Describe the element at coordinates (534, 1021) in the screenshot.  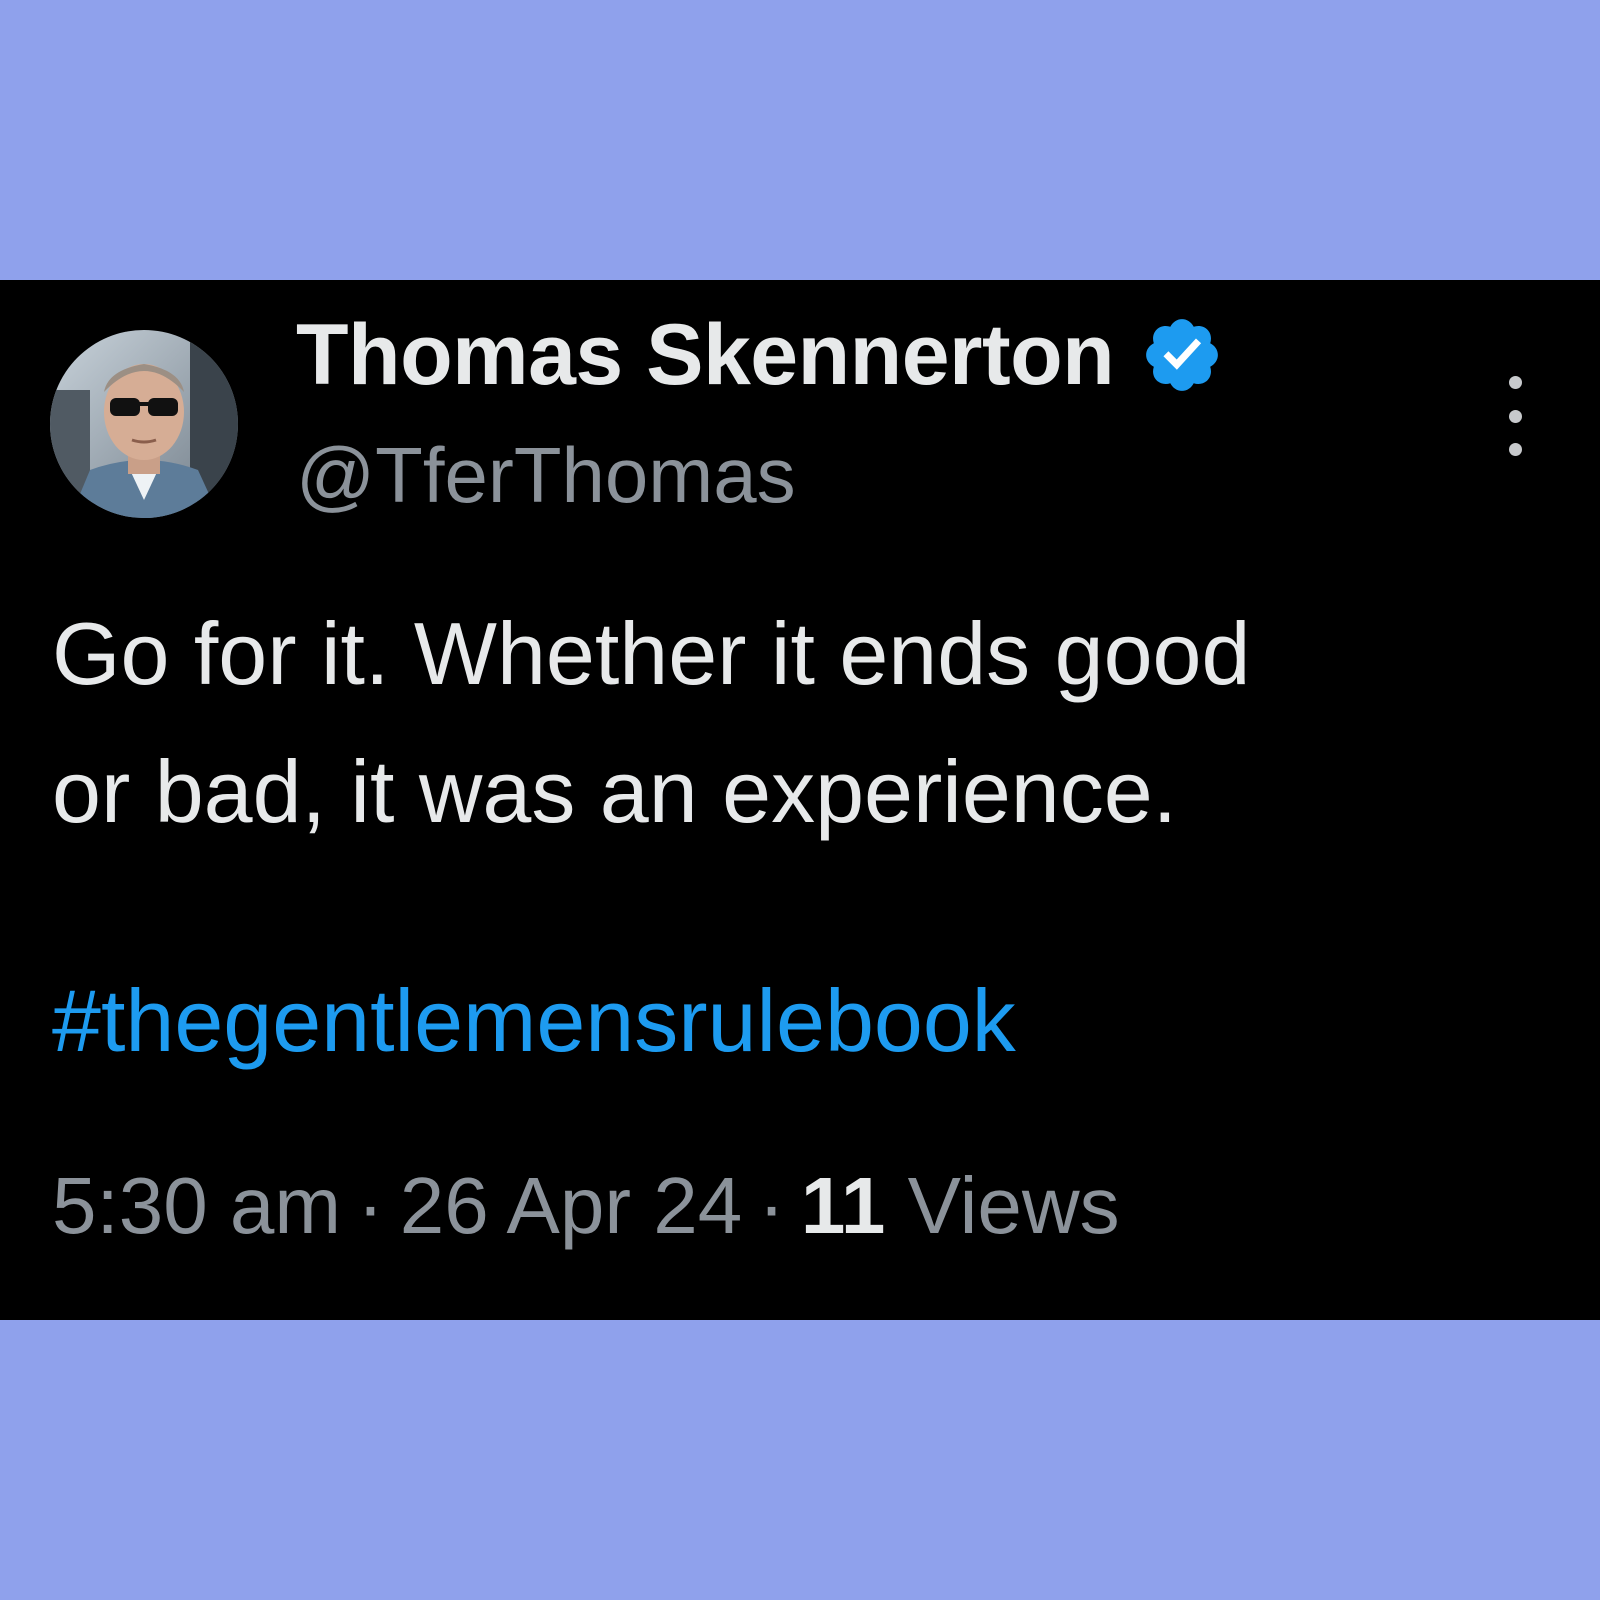
I see `hashtag-link: #thegentlemensrulebook` at that location.